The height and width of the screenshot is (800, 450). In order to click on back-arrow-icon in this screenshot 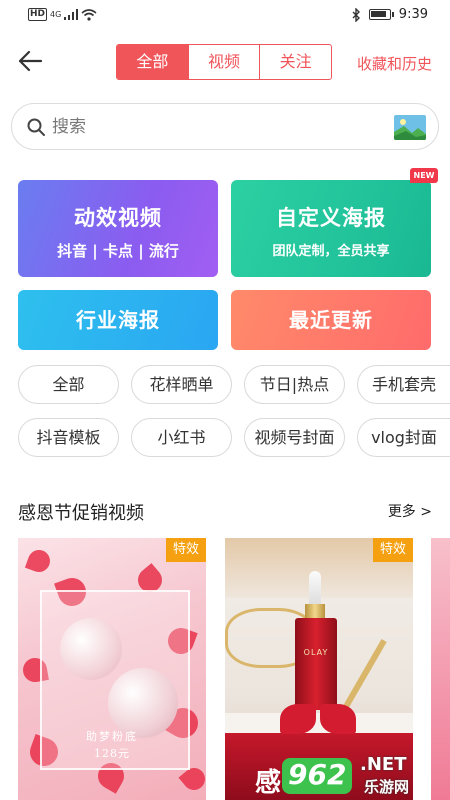, I will do `click(30, 61)`.